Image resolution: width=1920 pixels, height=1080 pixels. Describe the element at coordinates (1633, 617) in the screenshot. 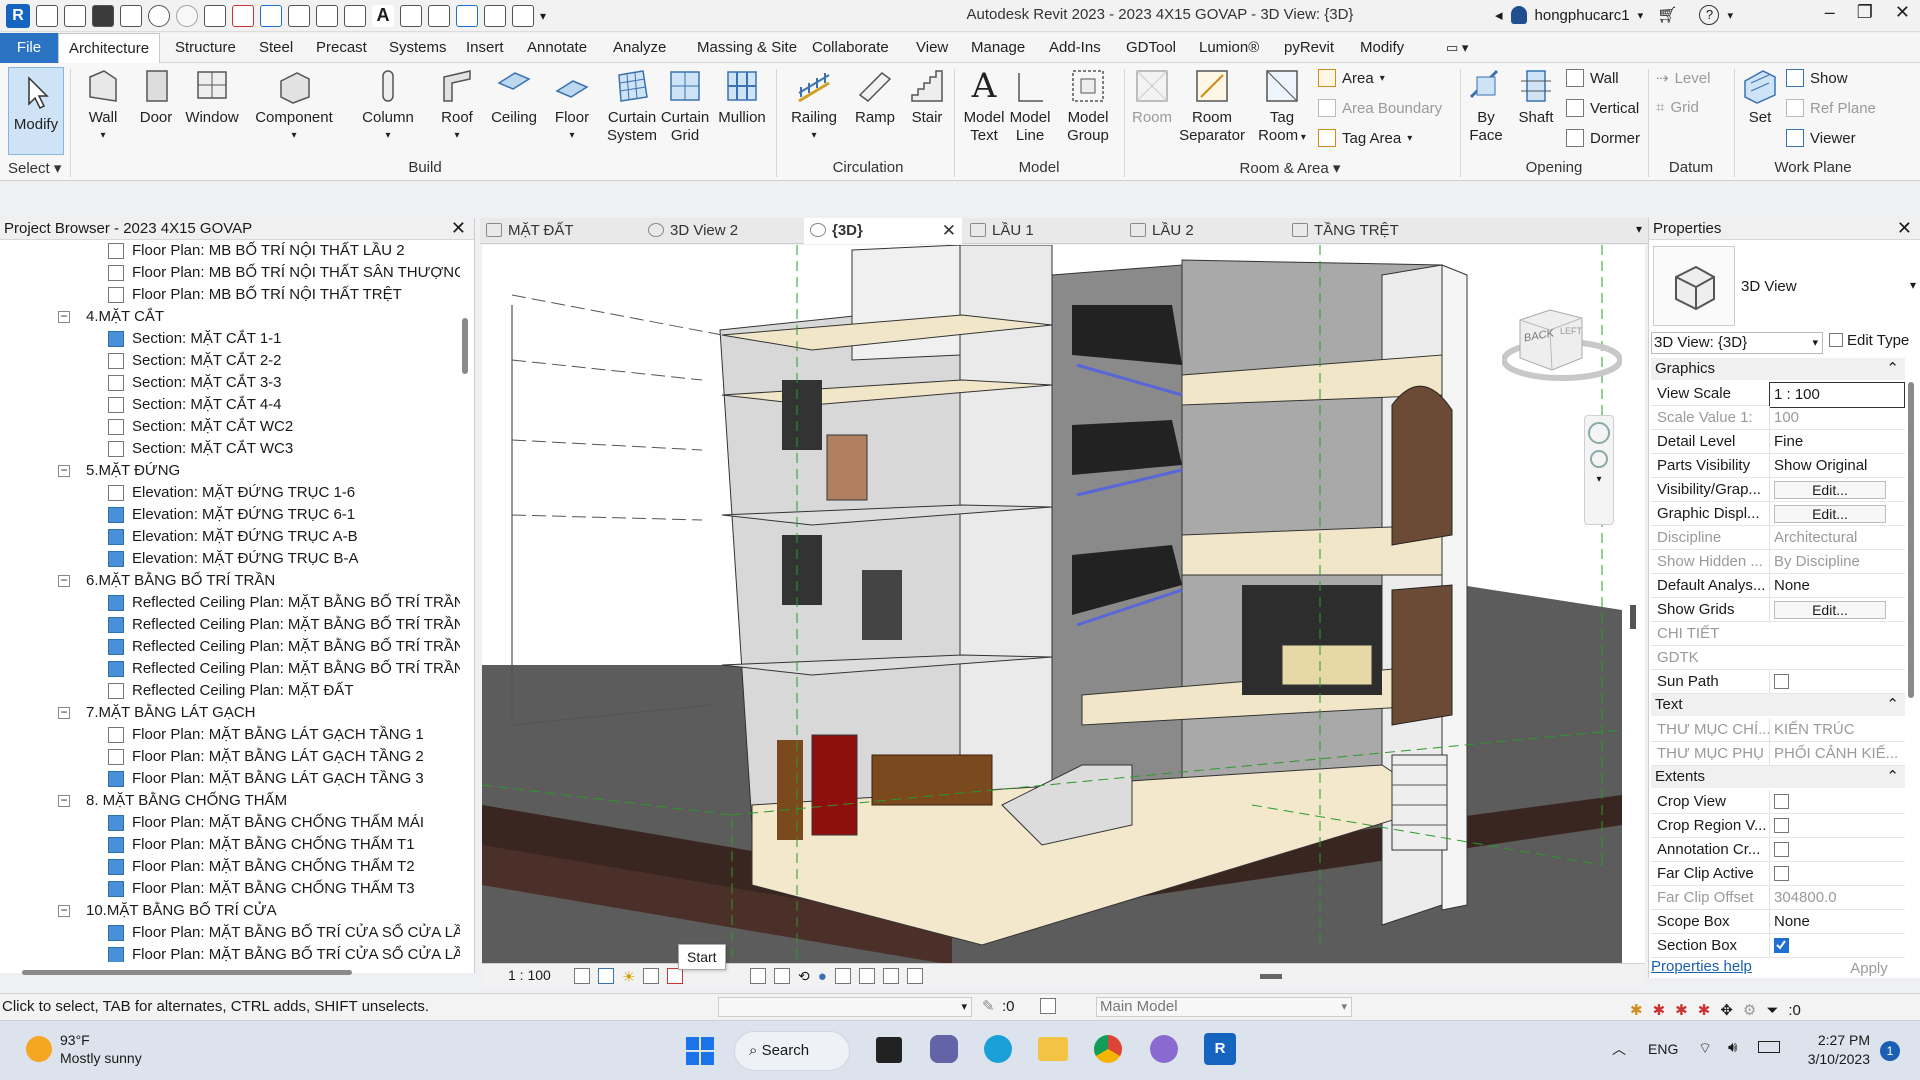

I see `viewport-scrollbar` at that location.